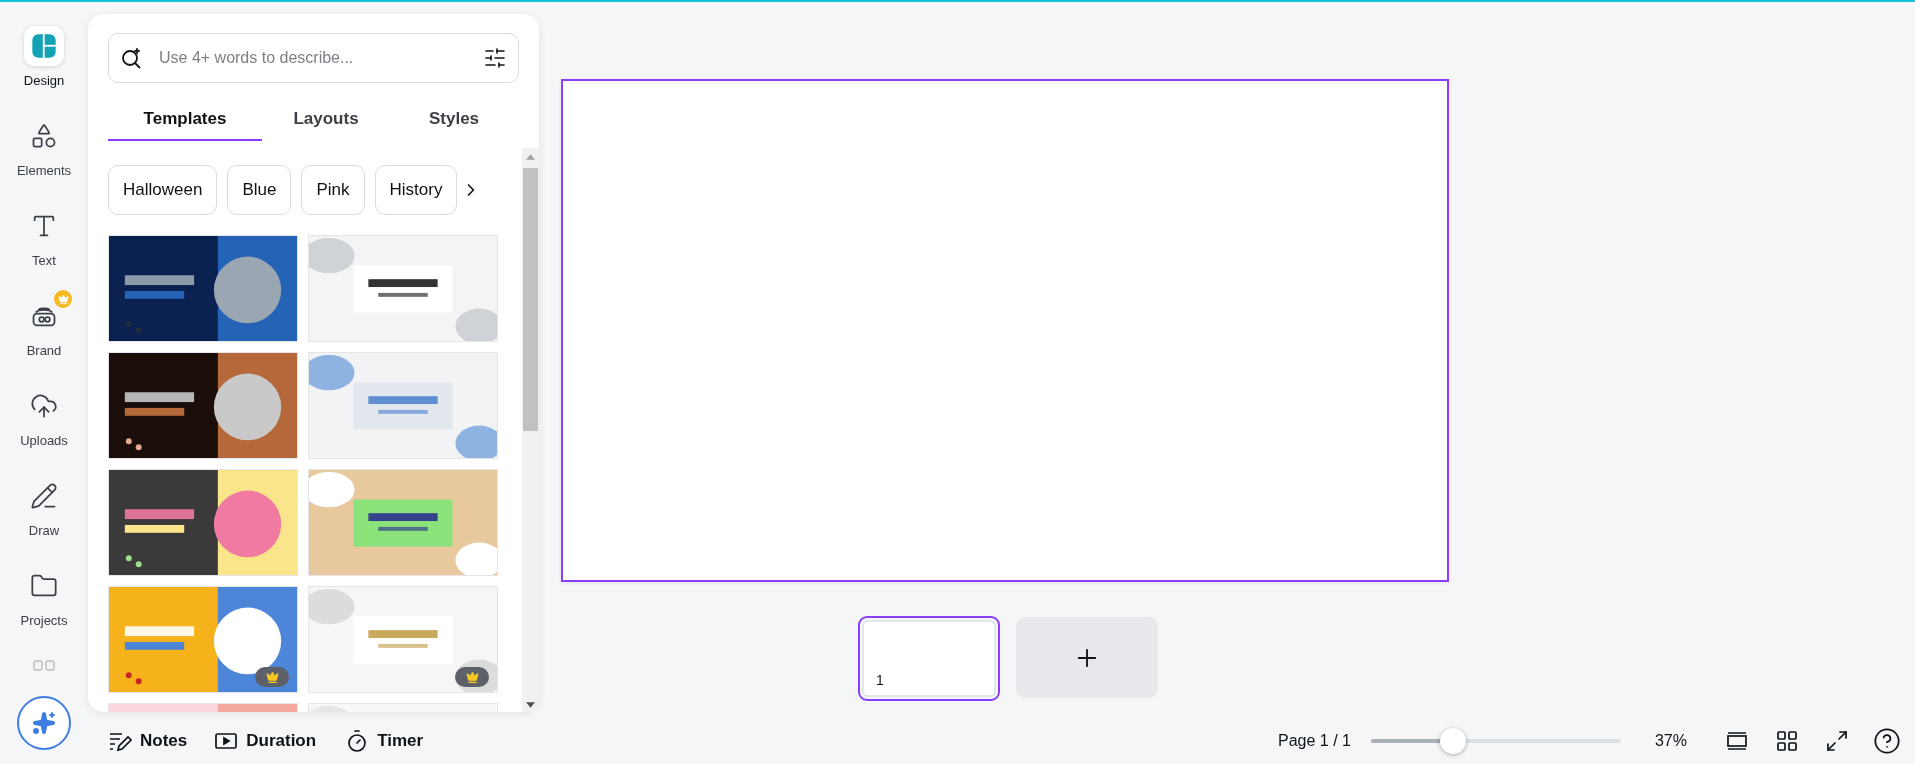  Describe the element at coordinates (259, 190) in the screenshot. I see `category-chip: Blue` at that location.